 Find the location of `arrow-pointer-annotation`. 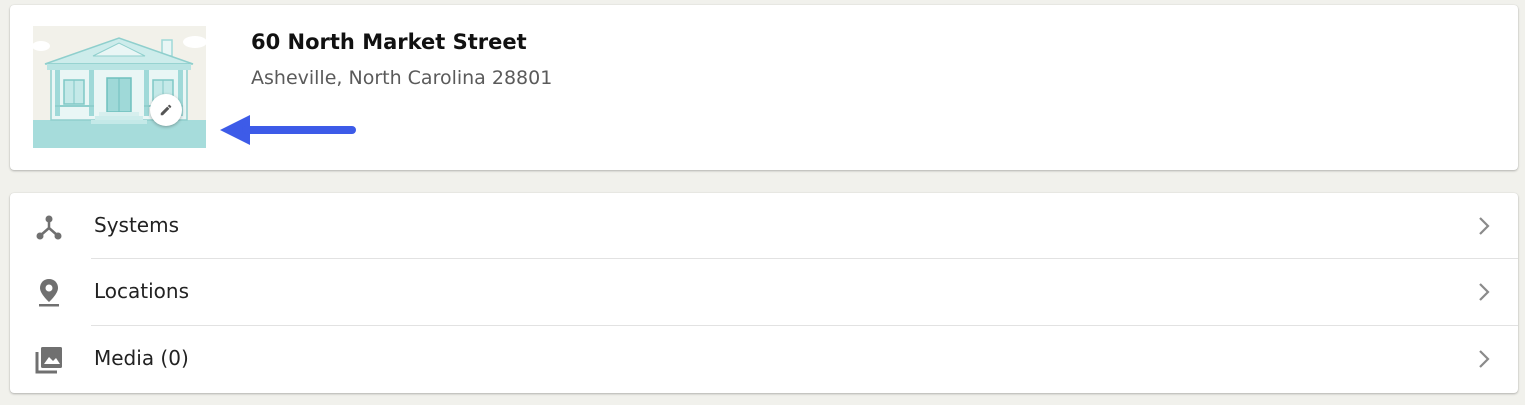

arrow-pointer-annotation is located at coordinates (288, 130).